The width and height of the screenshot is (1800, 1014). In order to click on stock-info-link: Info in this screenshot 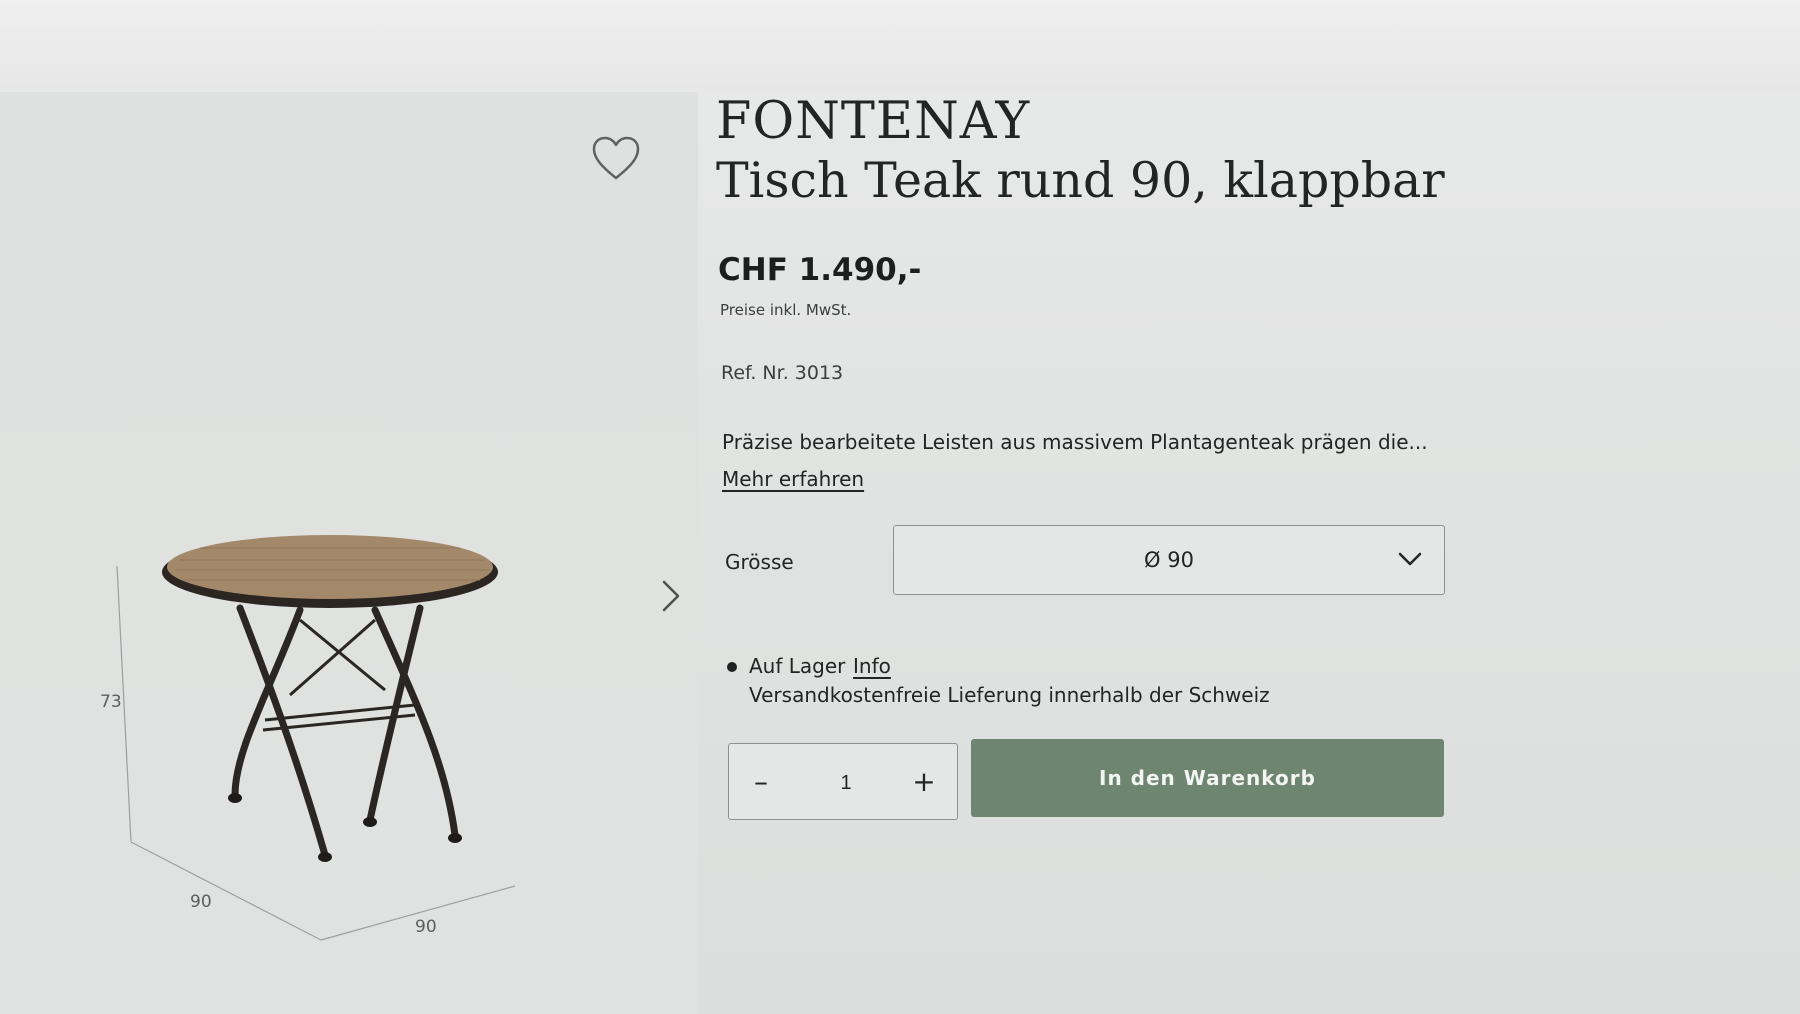, I will do `click(872, 666)`.